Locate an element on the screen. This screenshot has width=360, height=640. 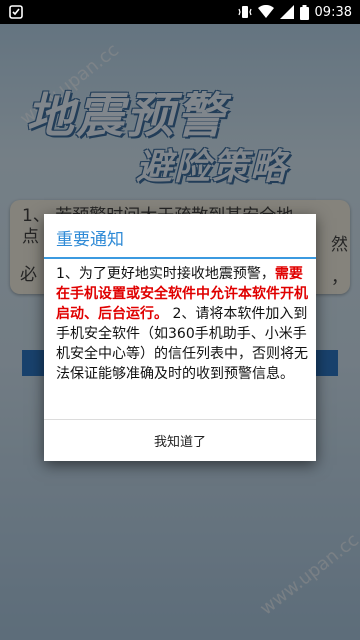
notification-icon is located at coordinates (16, 12).